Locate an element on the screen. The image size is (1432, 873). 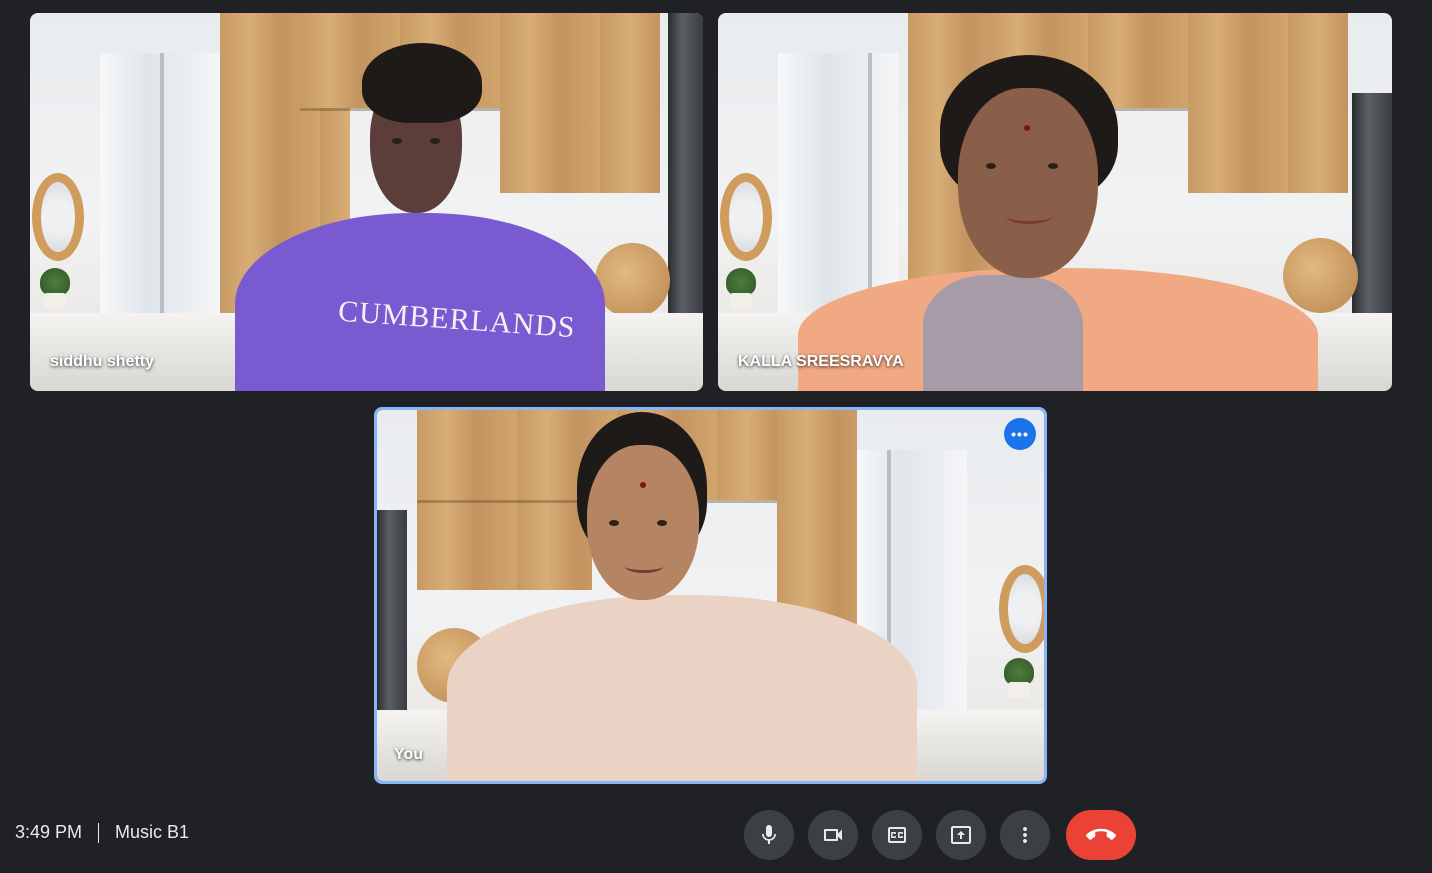
camera-button is located at coordinates (833, 835).